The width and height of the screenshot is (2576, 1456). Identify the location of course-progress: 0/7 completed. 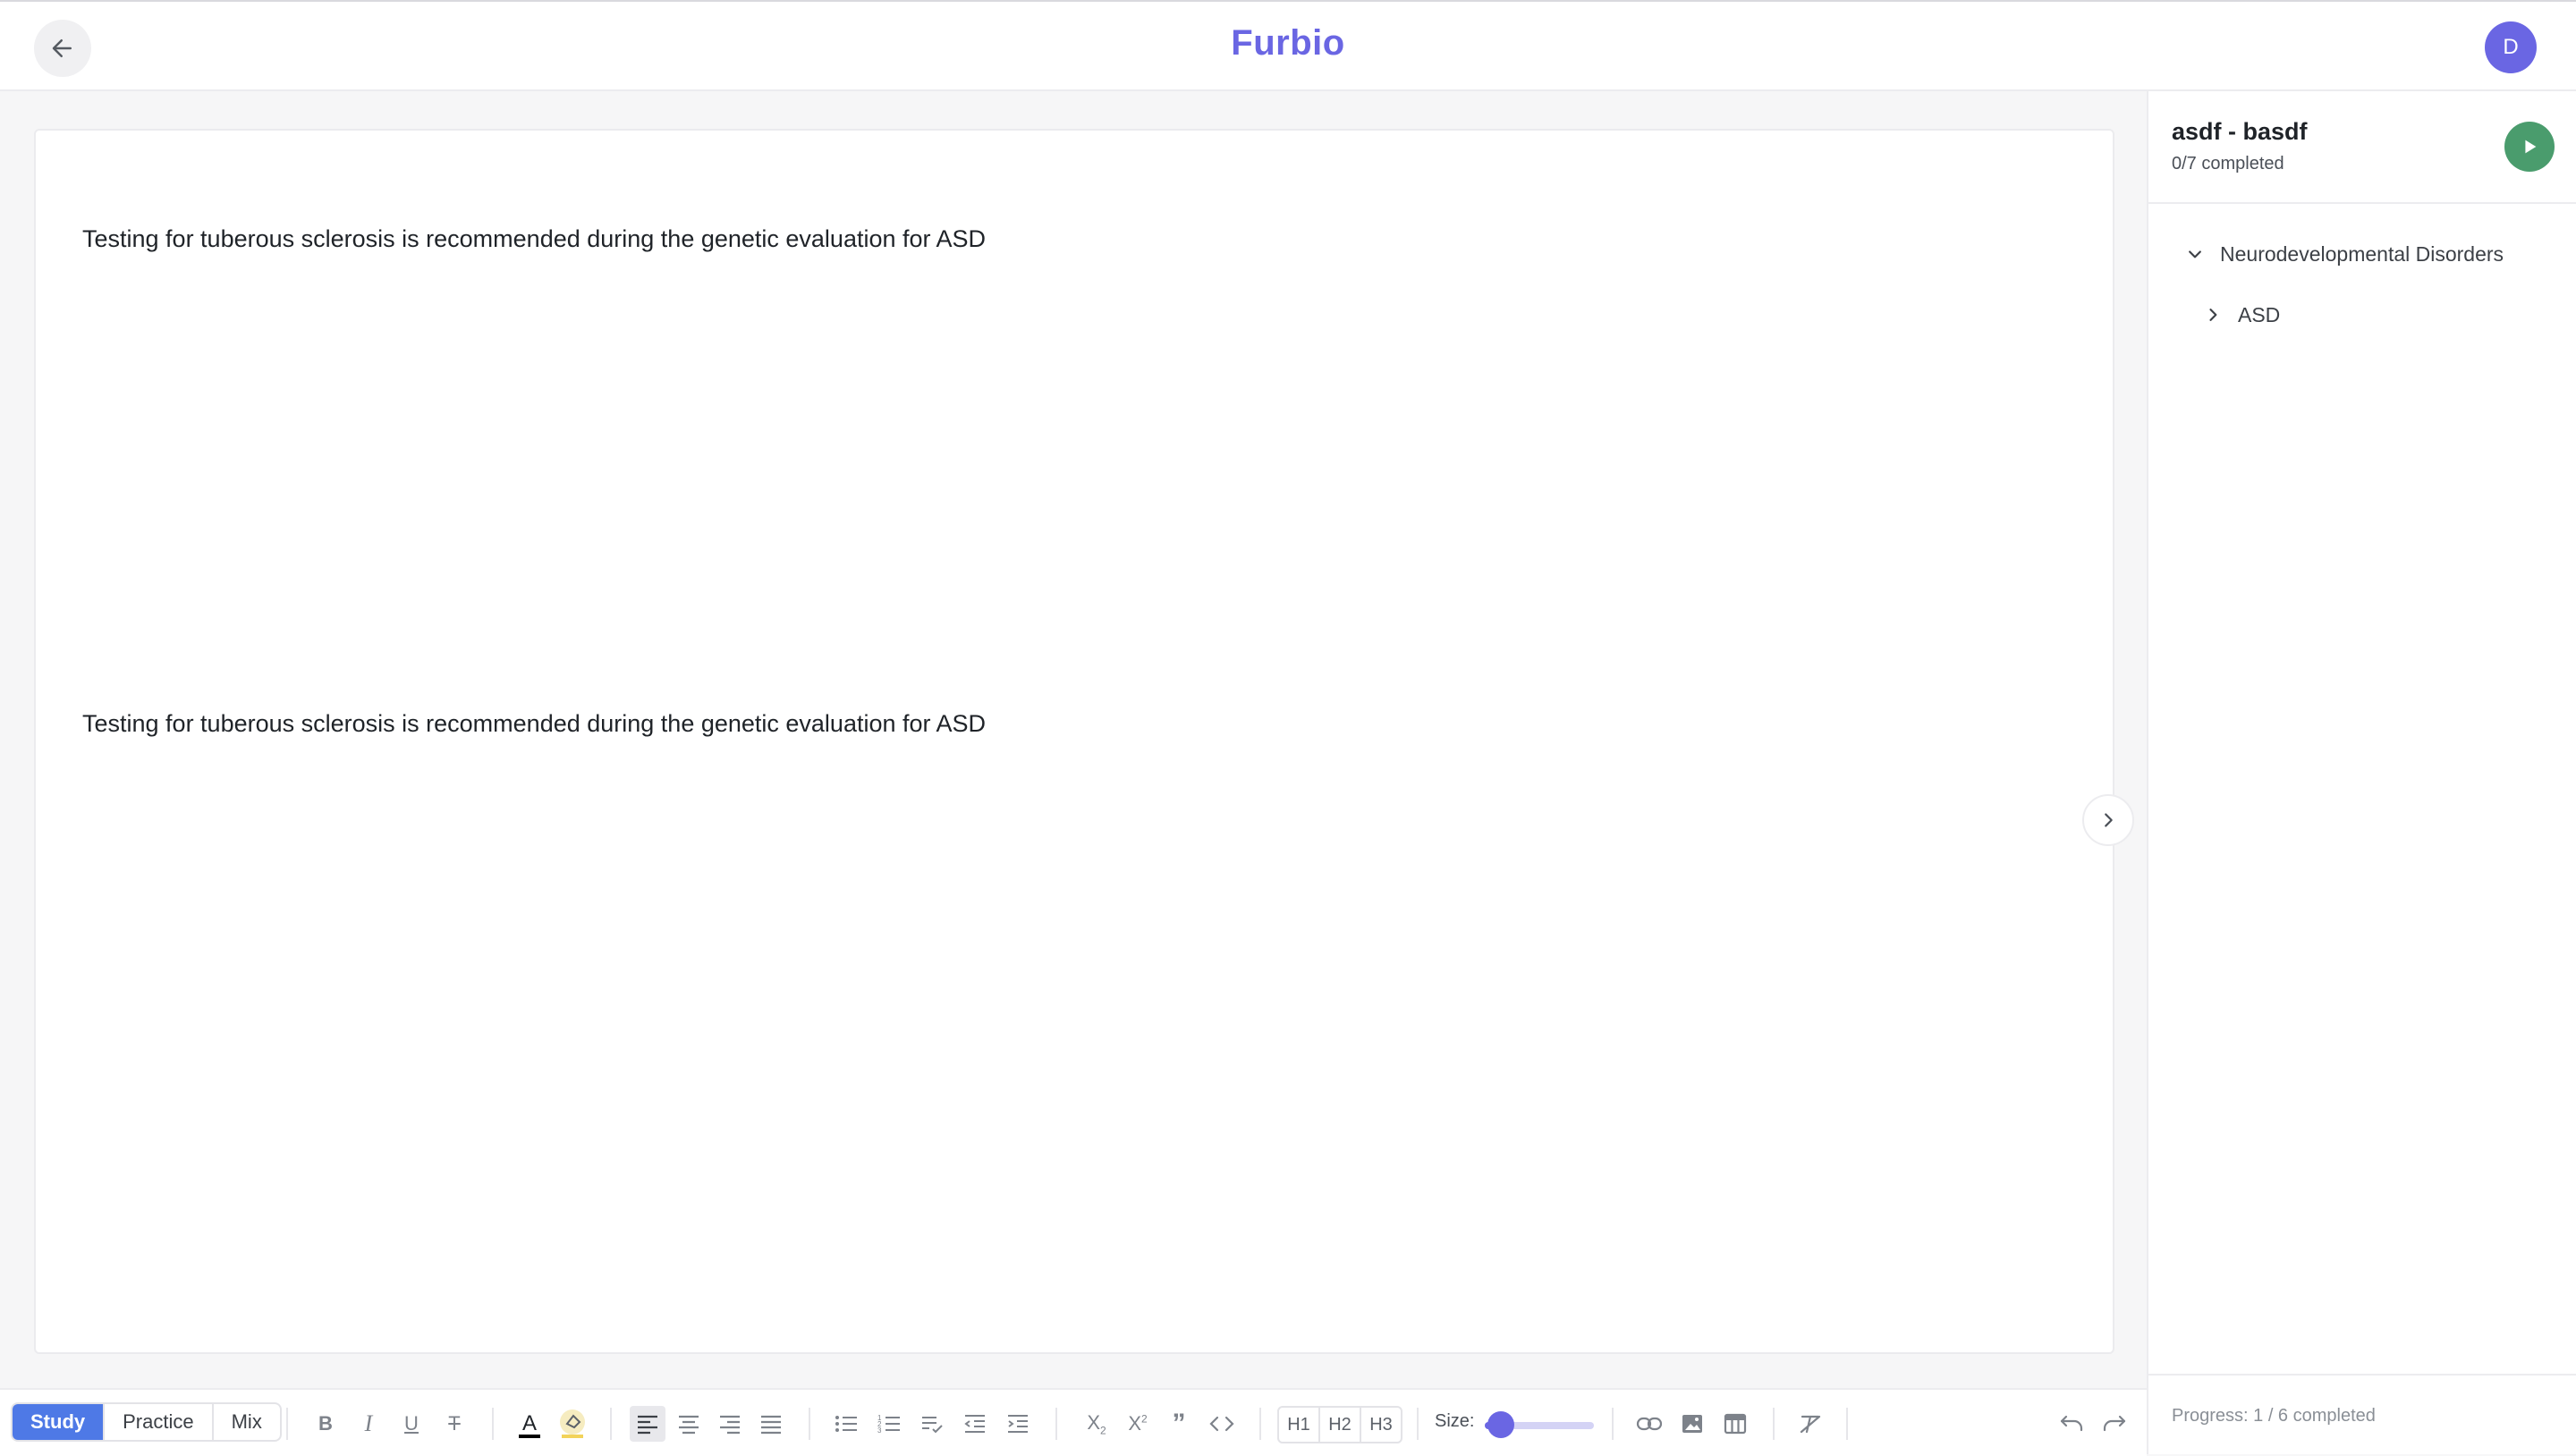
(2228, 164).